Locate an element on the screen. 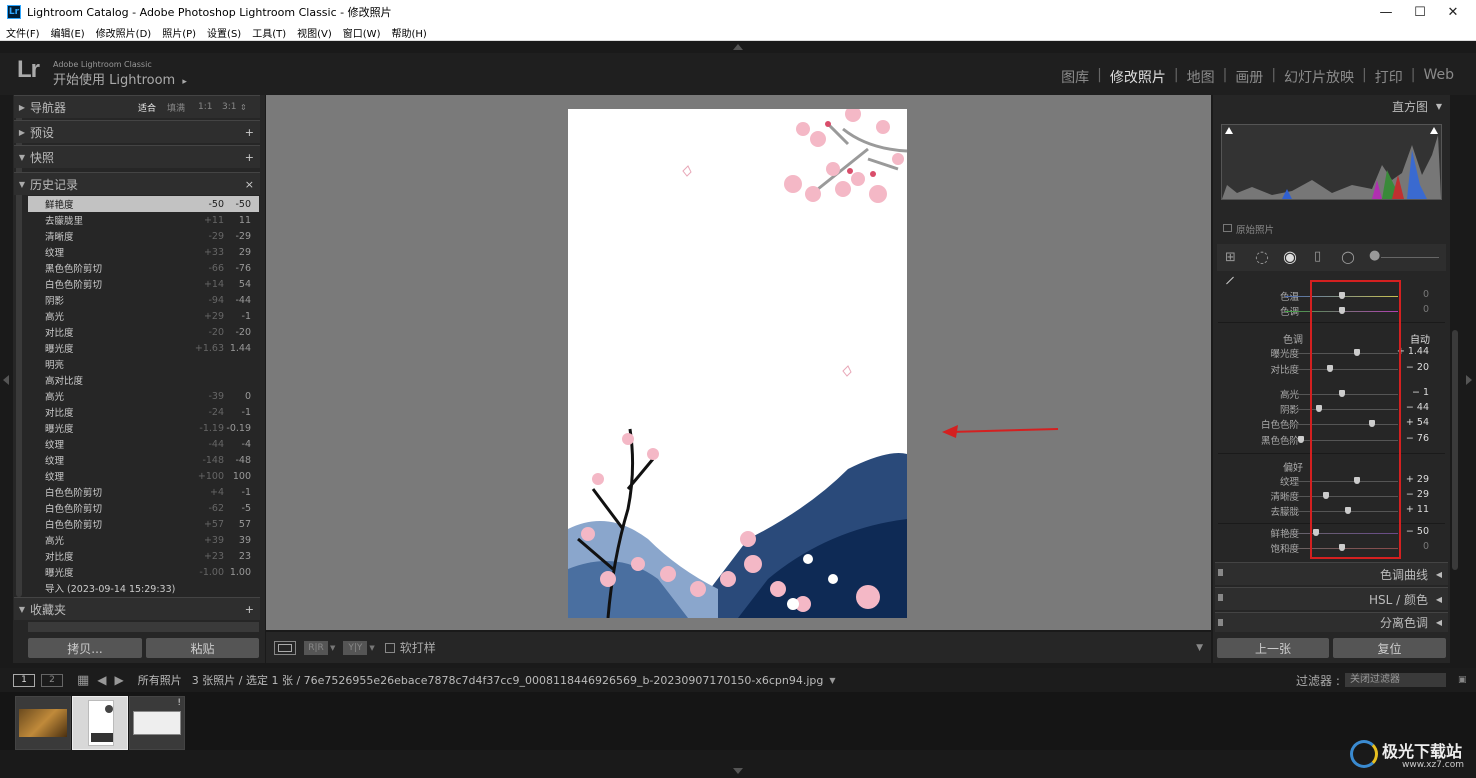  soft-proof-checkbox is located at coordinates (389, 647).